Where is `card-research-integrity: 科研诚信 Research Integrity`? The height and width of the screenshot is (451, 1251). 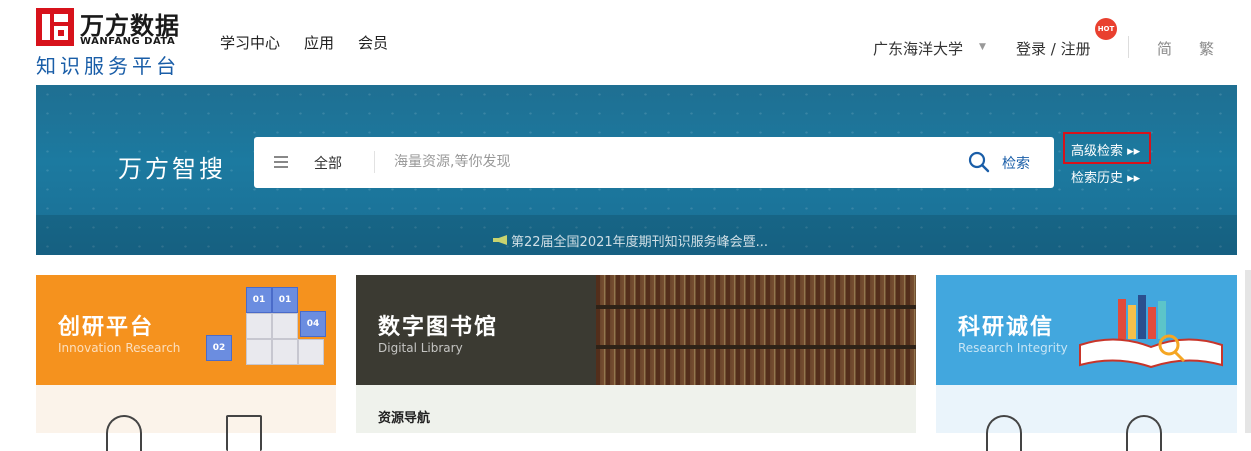
card-research-integrity: 科研诚信 Research Integrity is located at coordinates (1086, 330).